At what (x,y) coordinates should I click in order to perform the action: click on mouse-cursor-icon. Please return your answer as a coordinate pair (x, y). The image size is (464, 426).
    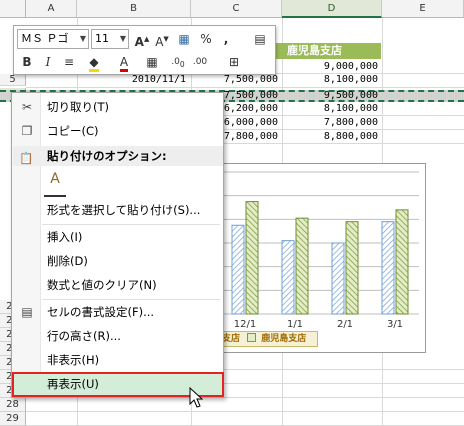
    Looking at the image, I should click on (196, 397).